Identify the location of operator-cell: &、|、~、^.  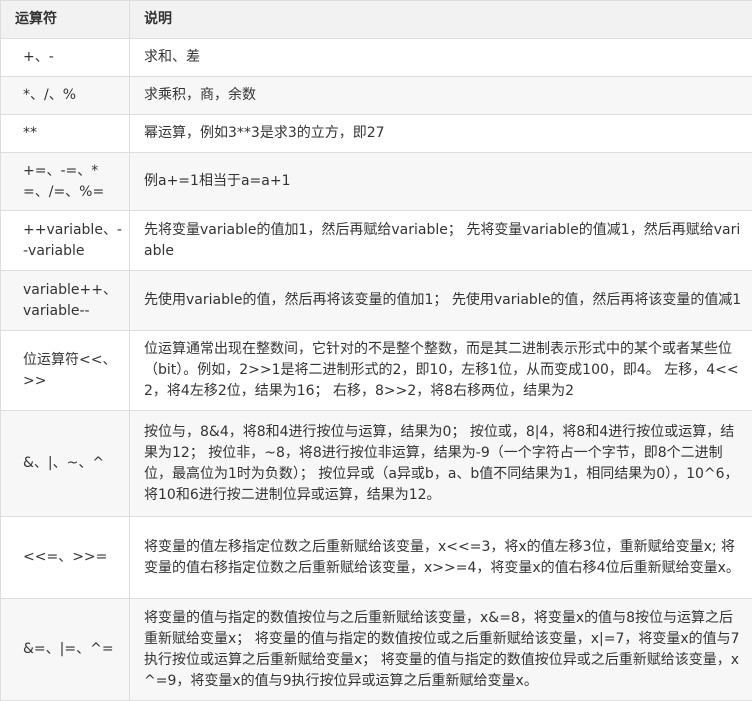
(65, 464).